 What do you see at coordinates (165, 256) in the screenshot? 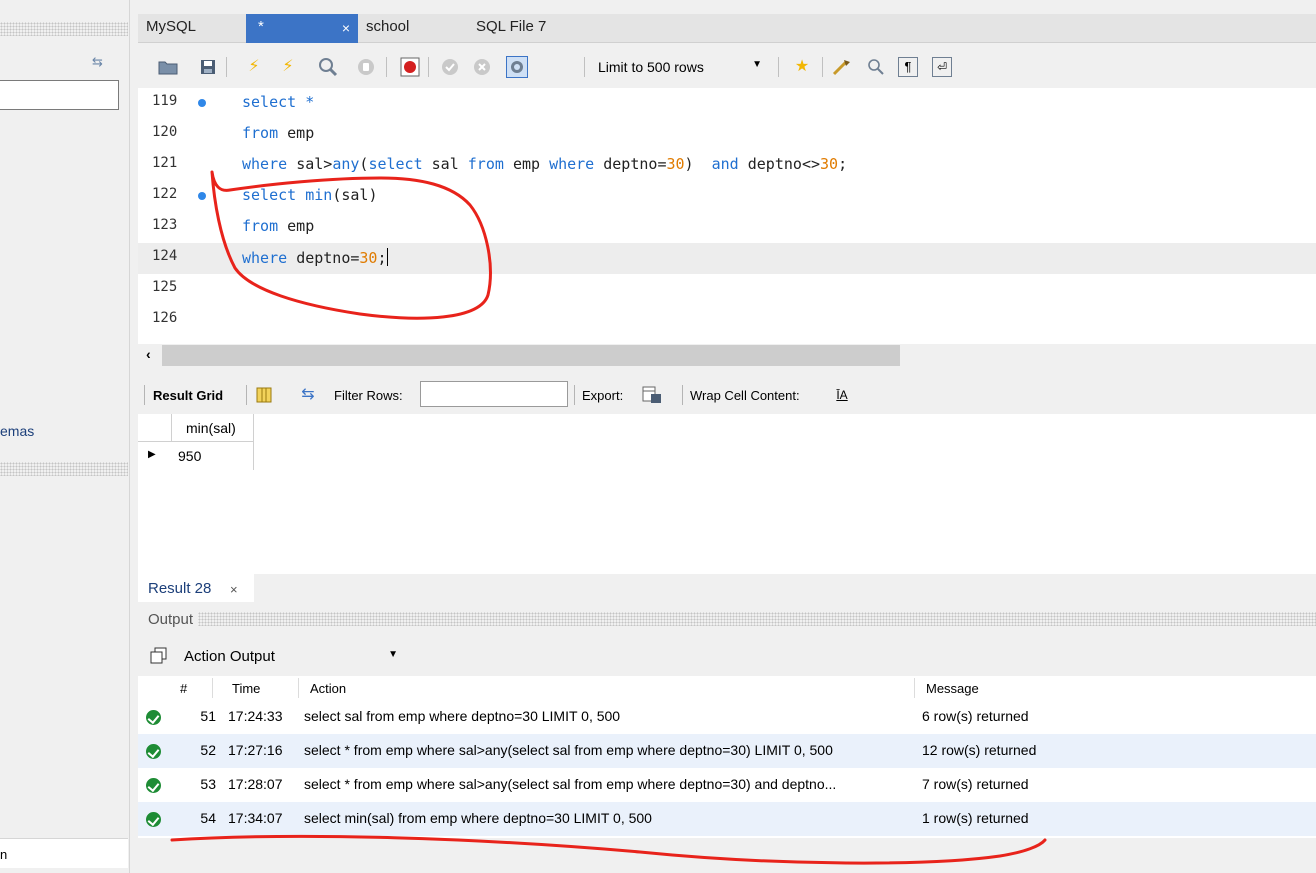
I see `line-number: 124` at bounding box center [165, 256].